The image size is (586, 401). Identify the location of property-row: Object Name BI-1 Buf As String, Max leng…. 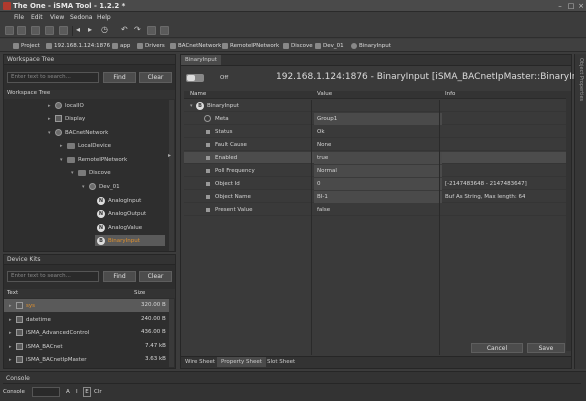
(375, 197).